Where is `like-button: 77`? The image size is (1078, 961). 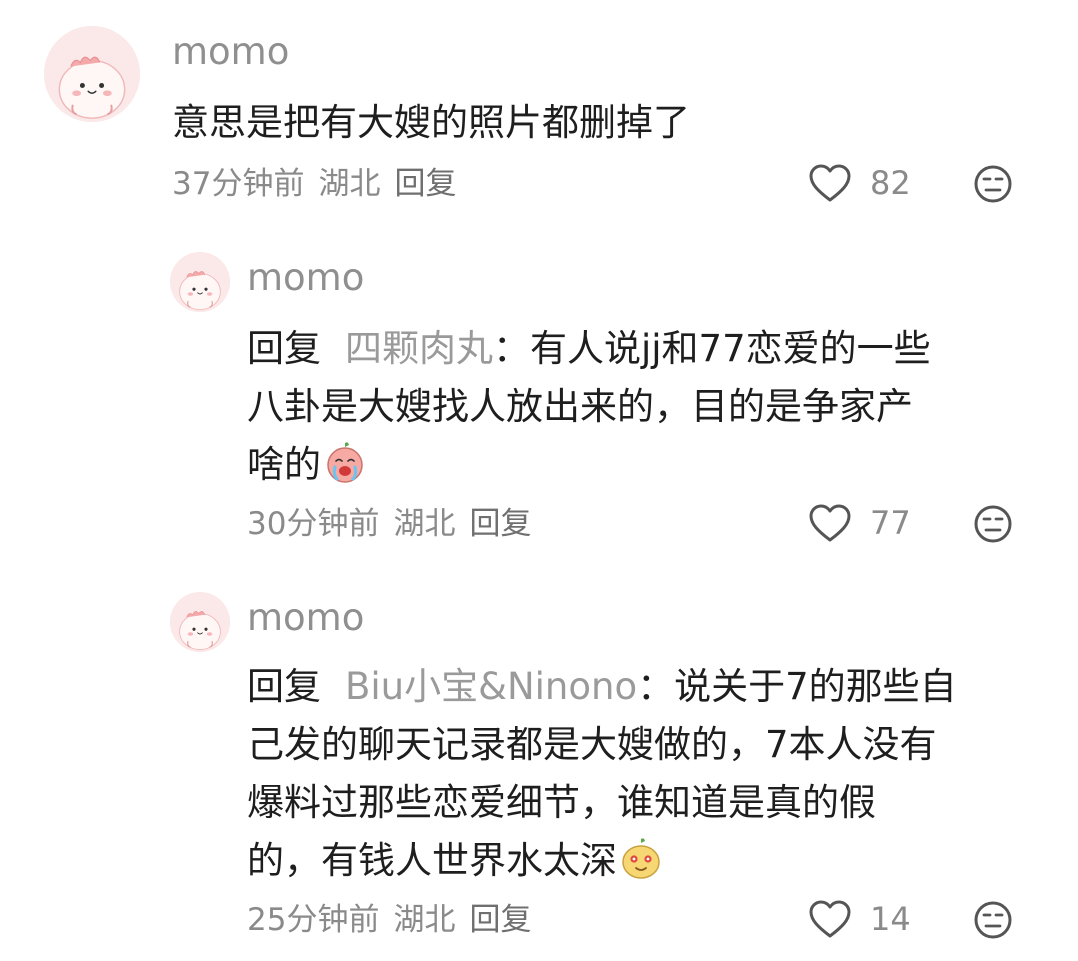 like-button: 77 is located at coordinates (859, 523).